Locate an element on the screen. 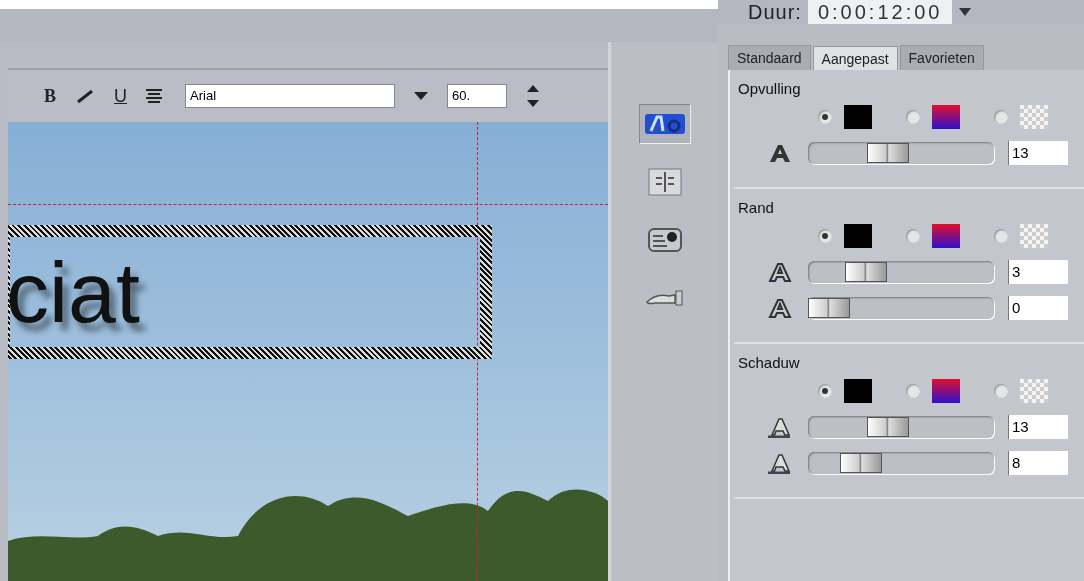  section-title: Rand is located at coordinates (756, 207).